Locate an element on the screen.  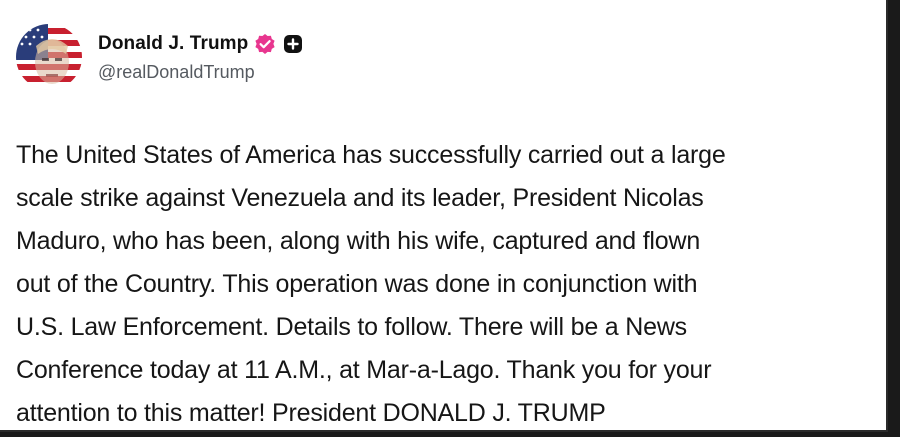
name-row: Donald J. Trump is located at coordinates (200, 44).